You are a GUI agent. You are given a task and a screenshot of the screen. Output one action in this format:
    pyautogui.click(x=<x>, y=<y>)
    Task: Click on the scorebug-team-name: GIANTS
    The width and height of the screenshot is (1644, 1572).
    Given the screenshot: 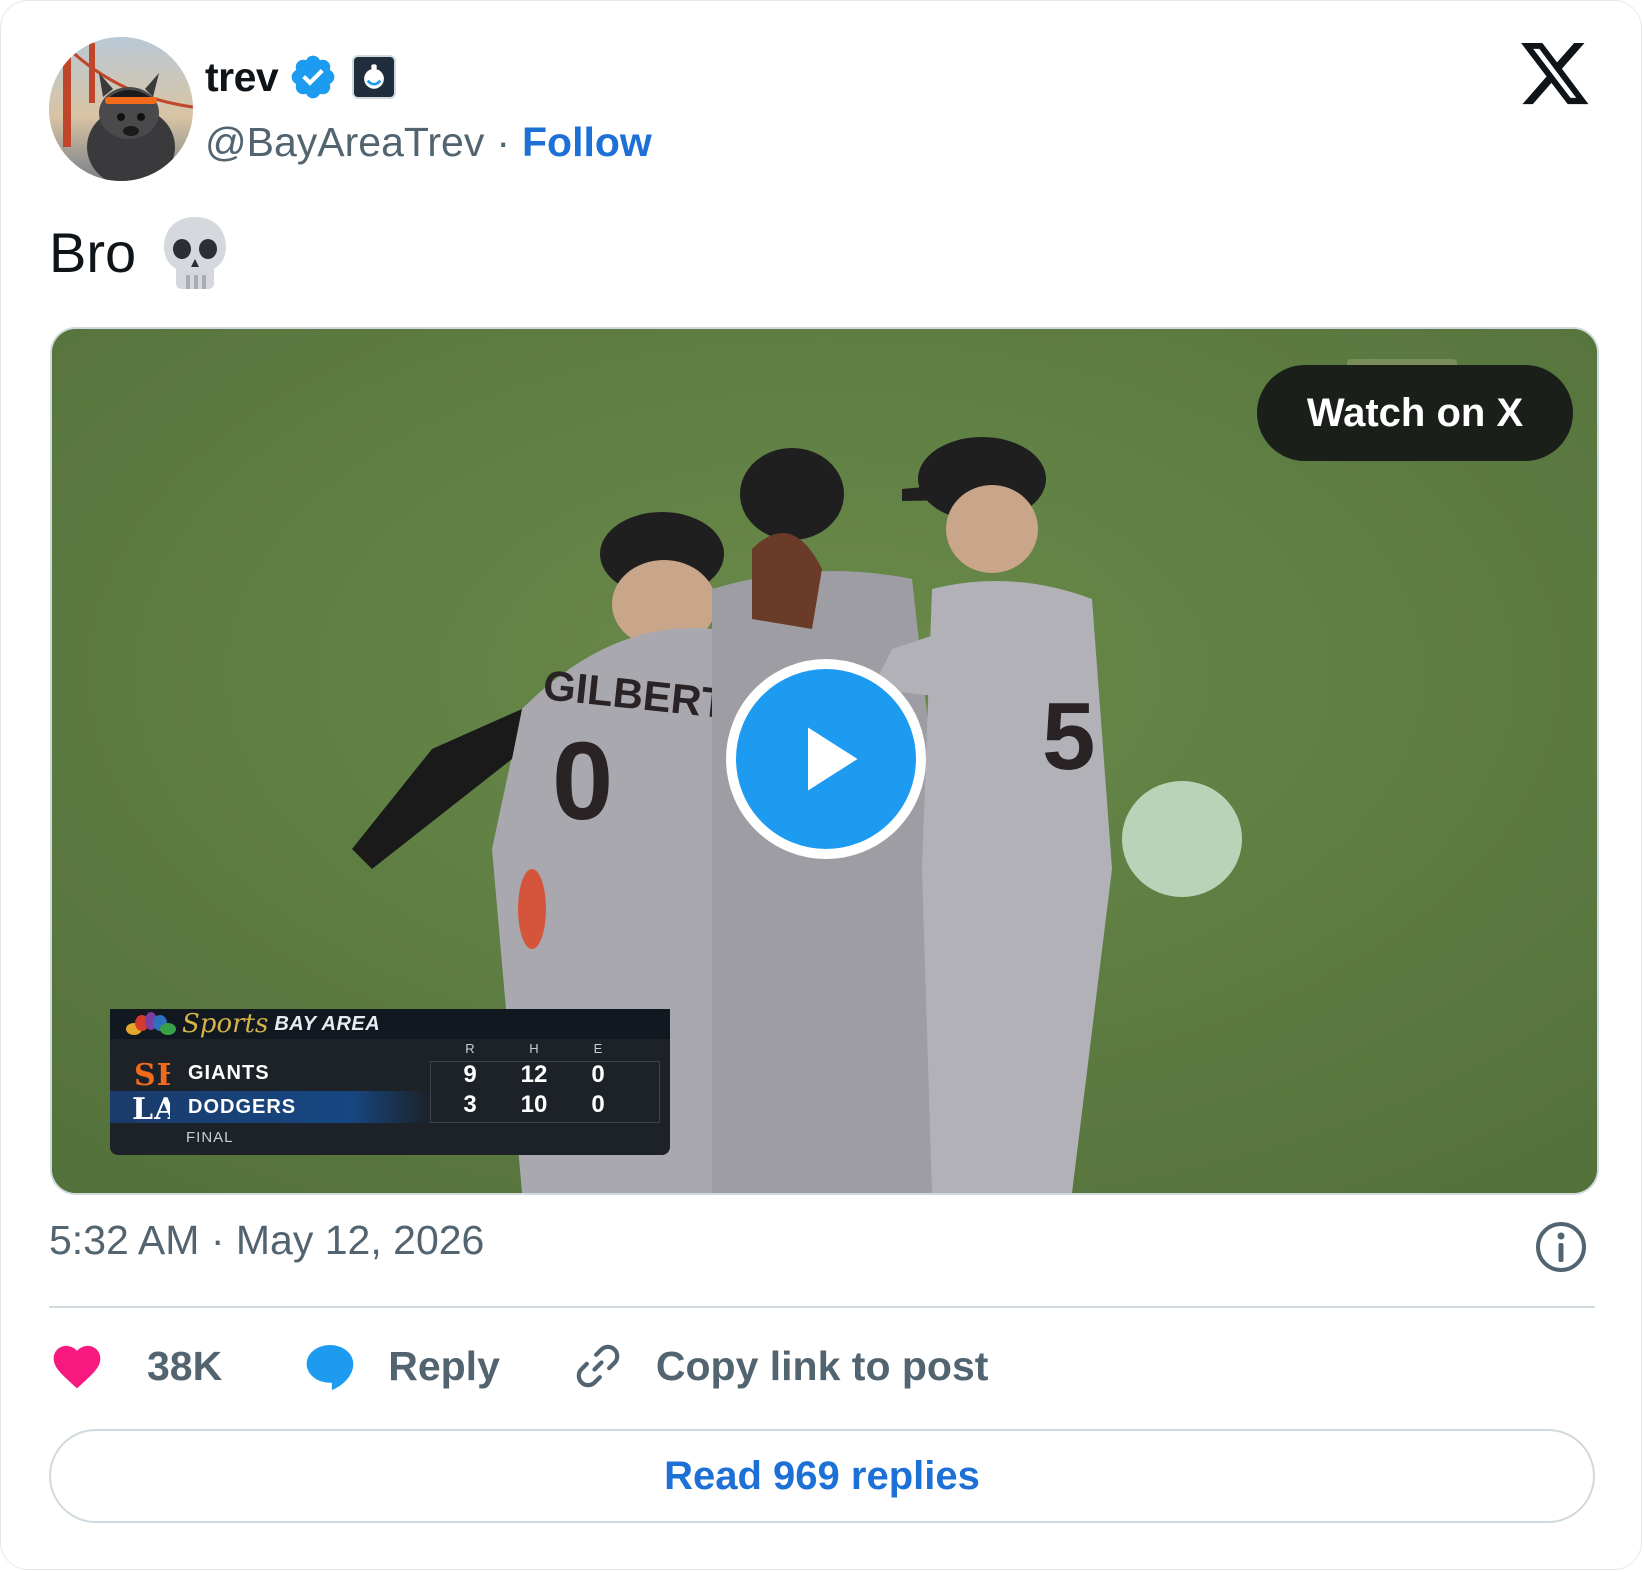 What is the action you would take?
    pyautogui.click(x=229, y=1072)
    